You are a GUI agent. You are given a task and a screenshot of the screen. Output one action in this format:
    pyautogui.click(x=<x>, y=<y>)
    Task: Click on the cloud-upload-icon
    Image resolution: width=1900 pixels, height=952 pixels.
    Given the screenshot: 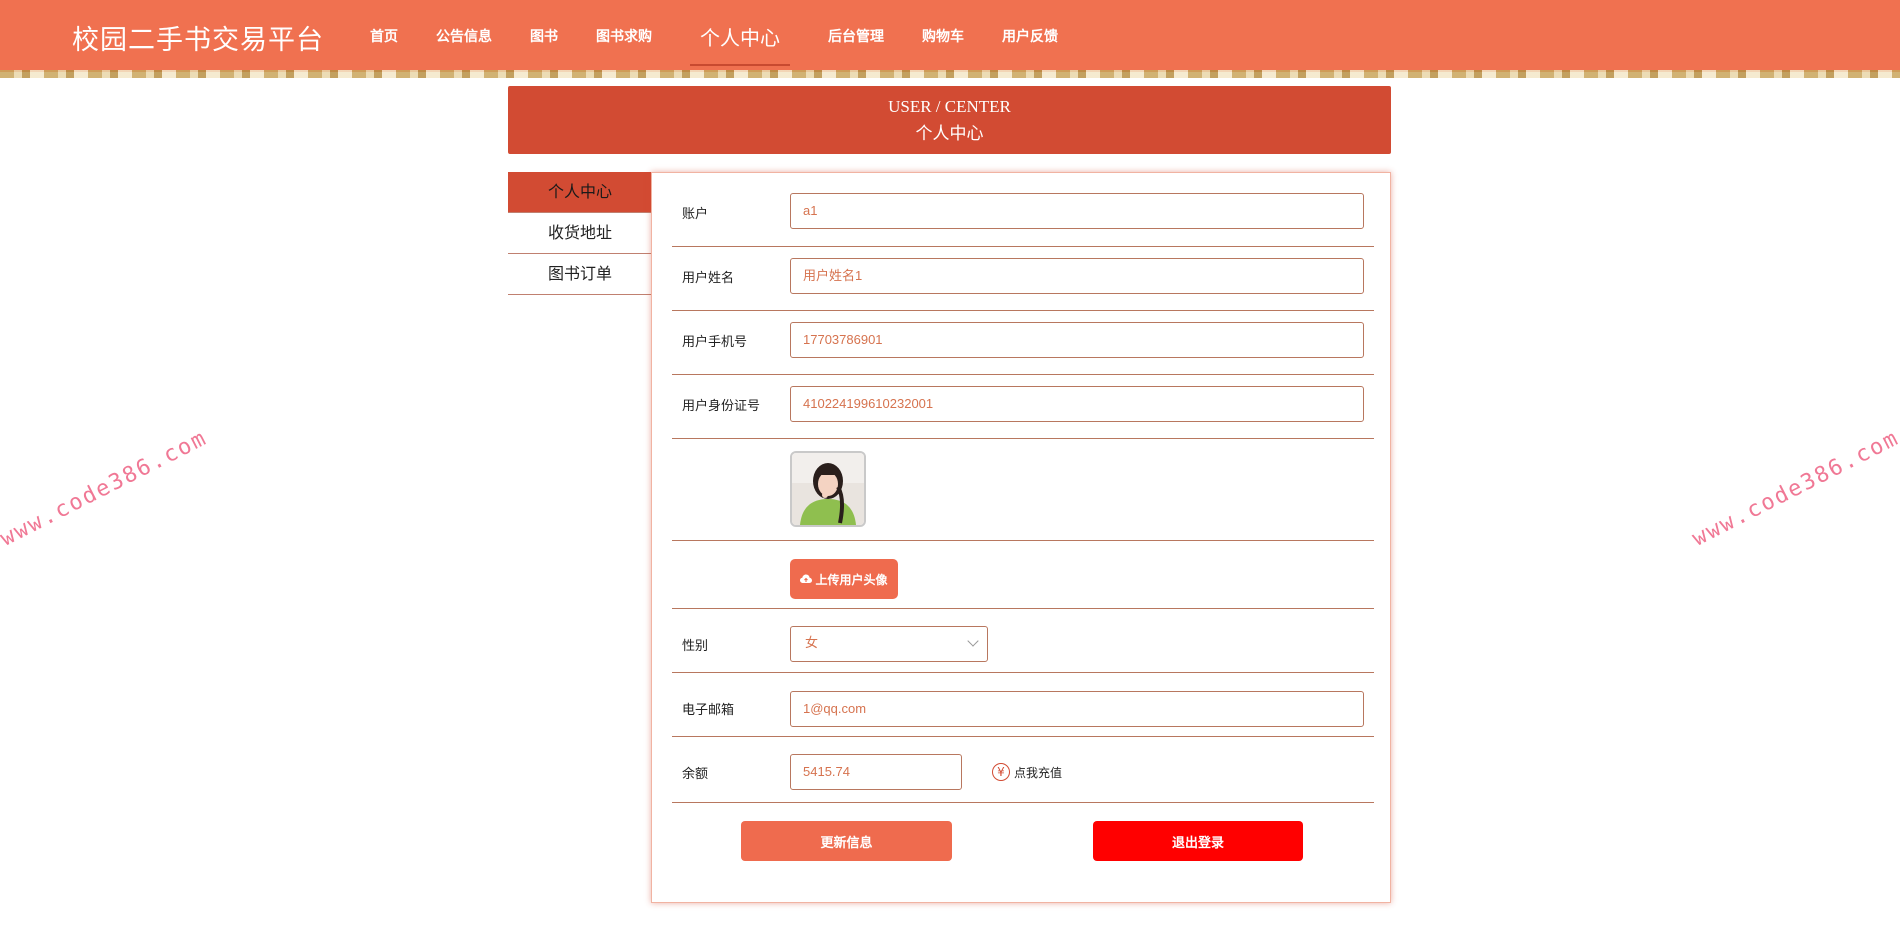 What is the action you would take?
    pyautogui.click(x=806, y=578)
    